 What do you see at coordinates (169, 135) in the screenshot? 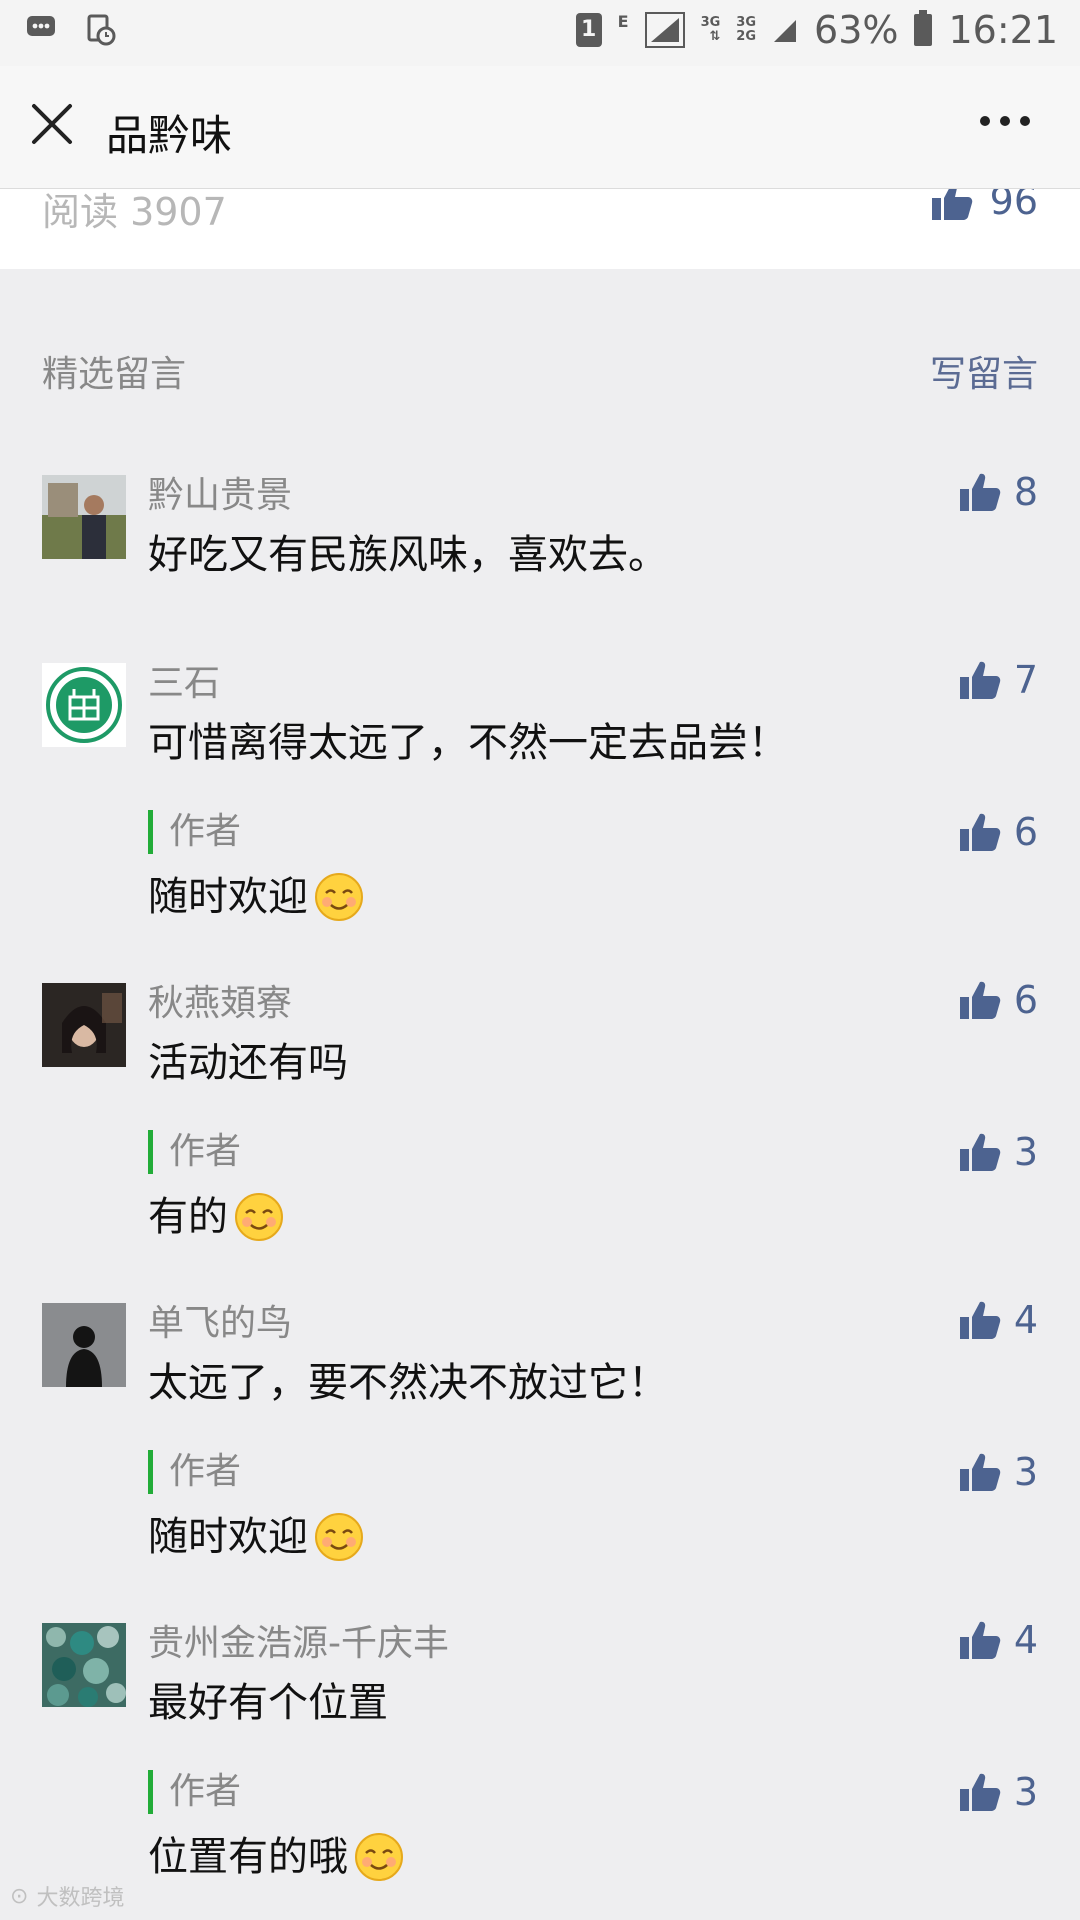
I see `page-title: 品黔味` at bounding box center [169, 135].